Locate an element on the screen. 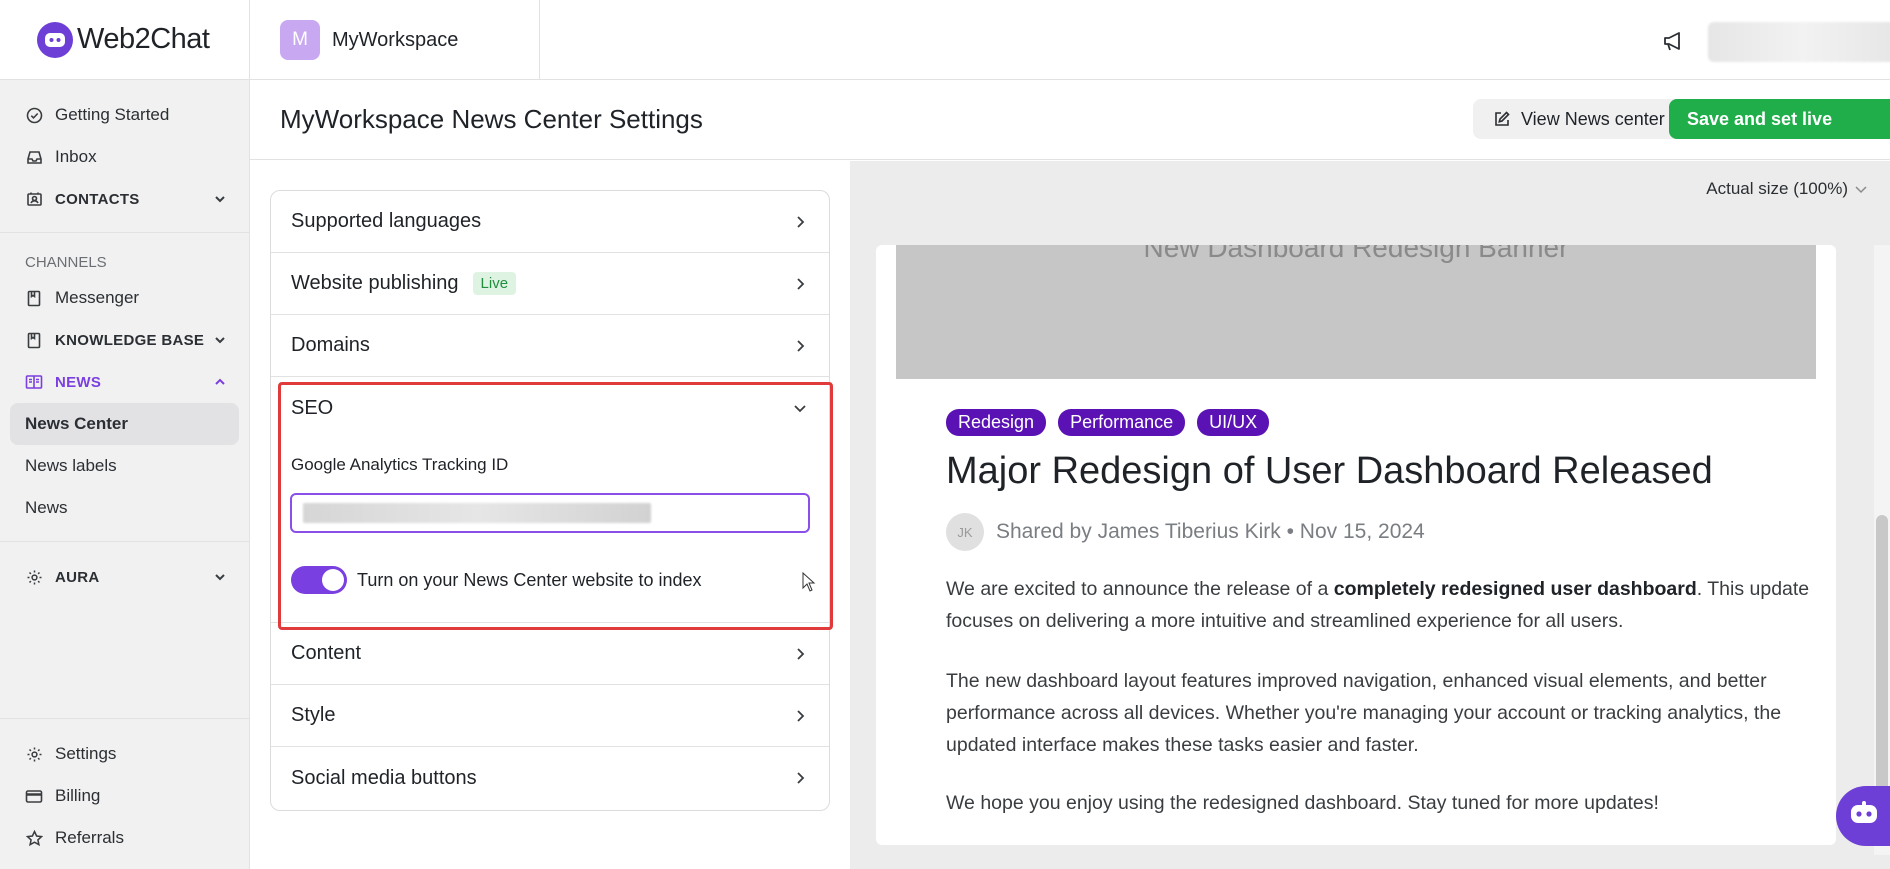 Image resolution: width=1890 pixels, height=869 pixels. sidebar-item-news: News is located at coordinates (124, 508).